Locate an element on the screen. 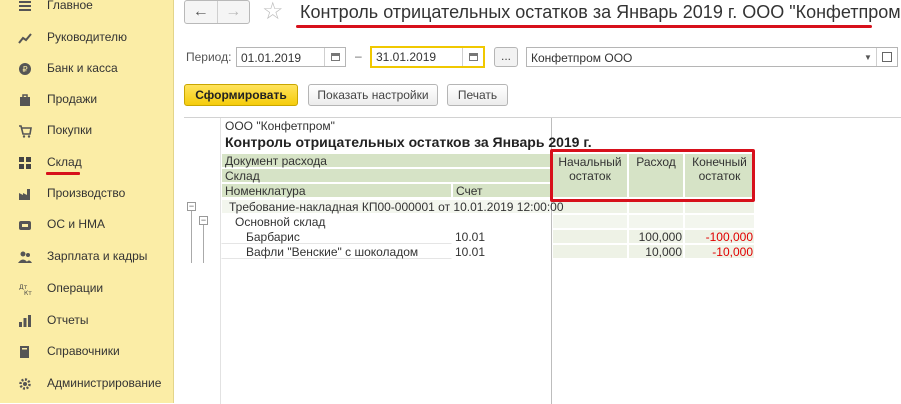 Image resolution: width=901 pixels, height=404 pixels. date-from-field: 01.01.2019 is located at coordinates (291, 57).